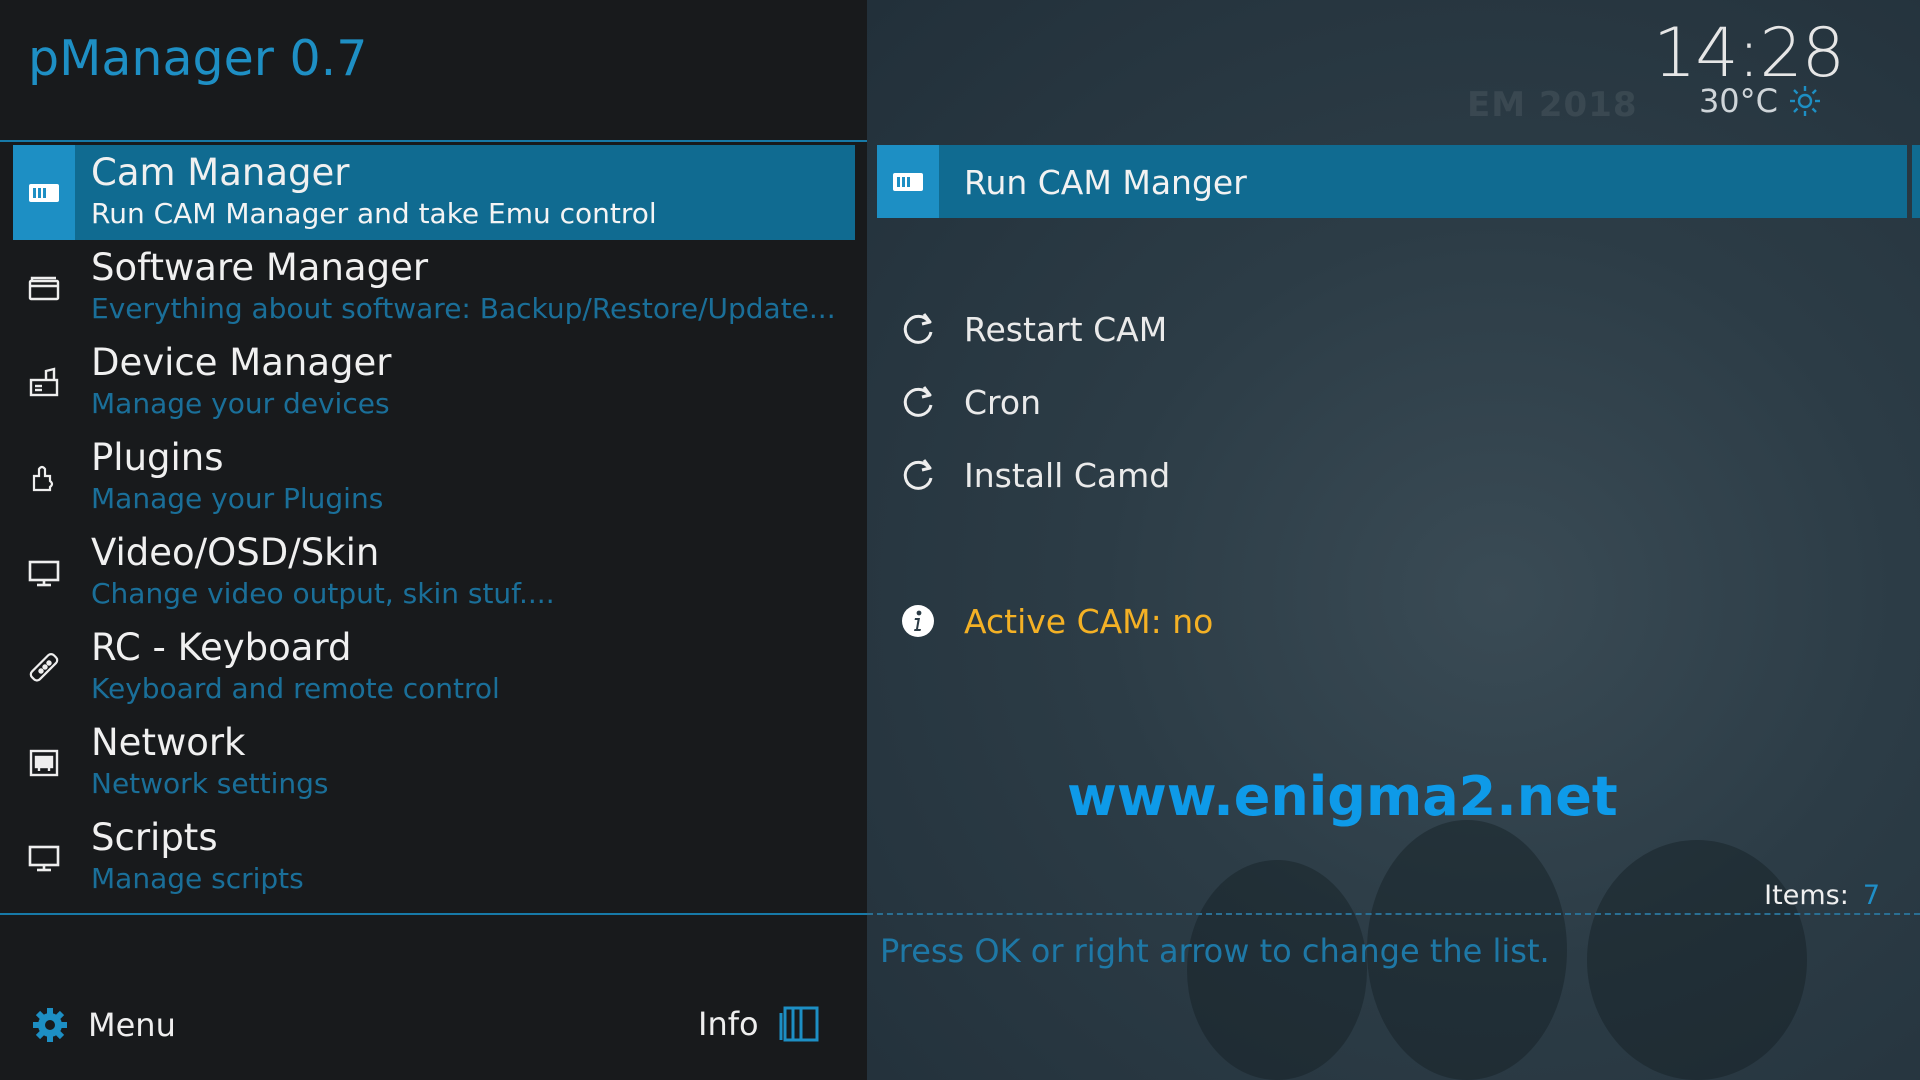  What do you see at coordinates (1806, 895) in the screenshot?
I see `items-label: Items:` at bounding box center [1806, 895].